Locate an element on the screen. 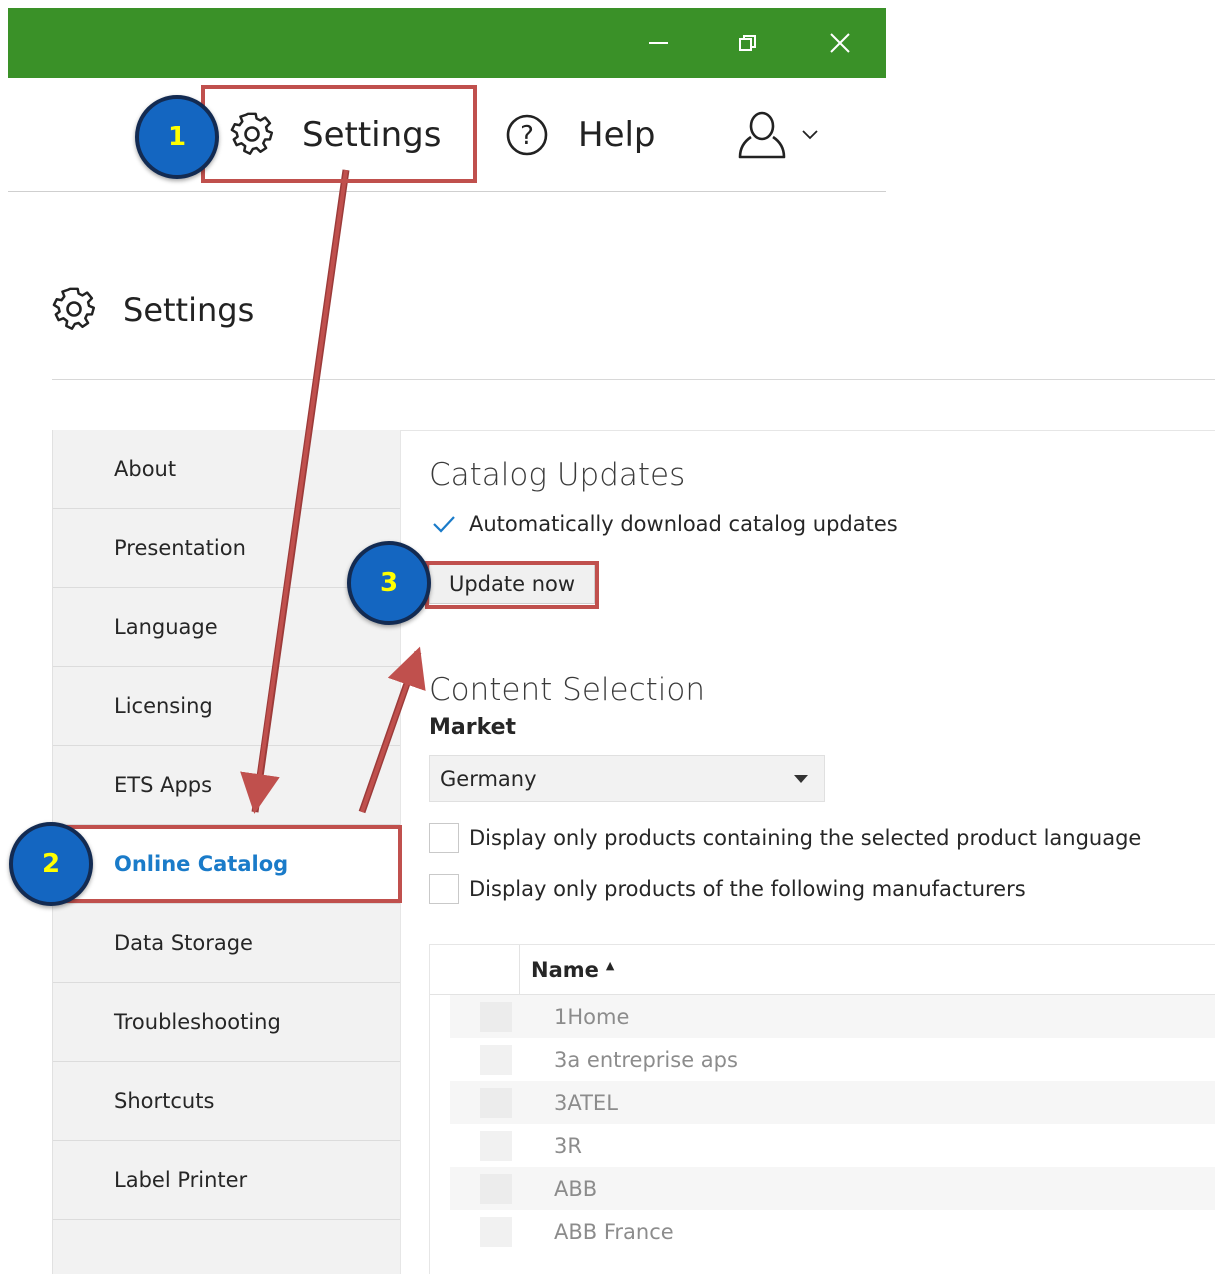  sidebar-item-label: About is located at coordinates (145, 469).